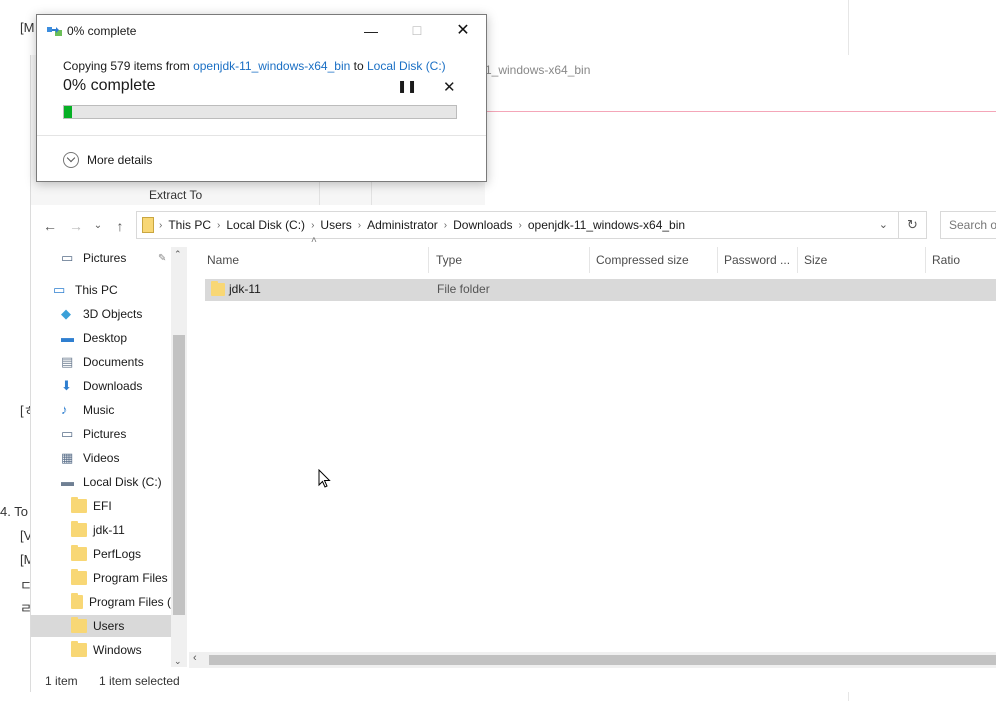 The width and height of the screenshot is (996, 701). Describe the element at coordinates (27, 27) in the screenshot. I see `bg-doc-fragment: [M` at that location.